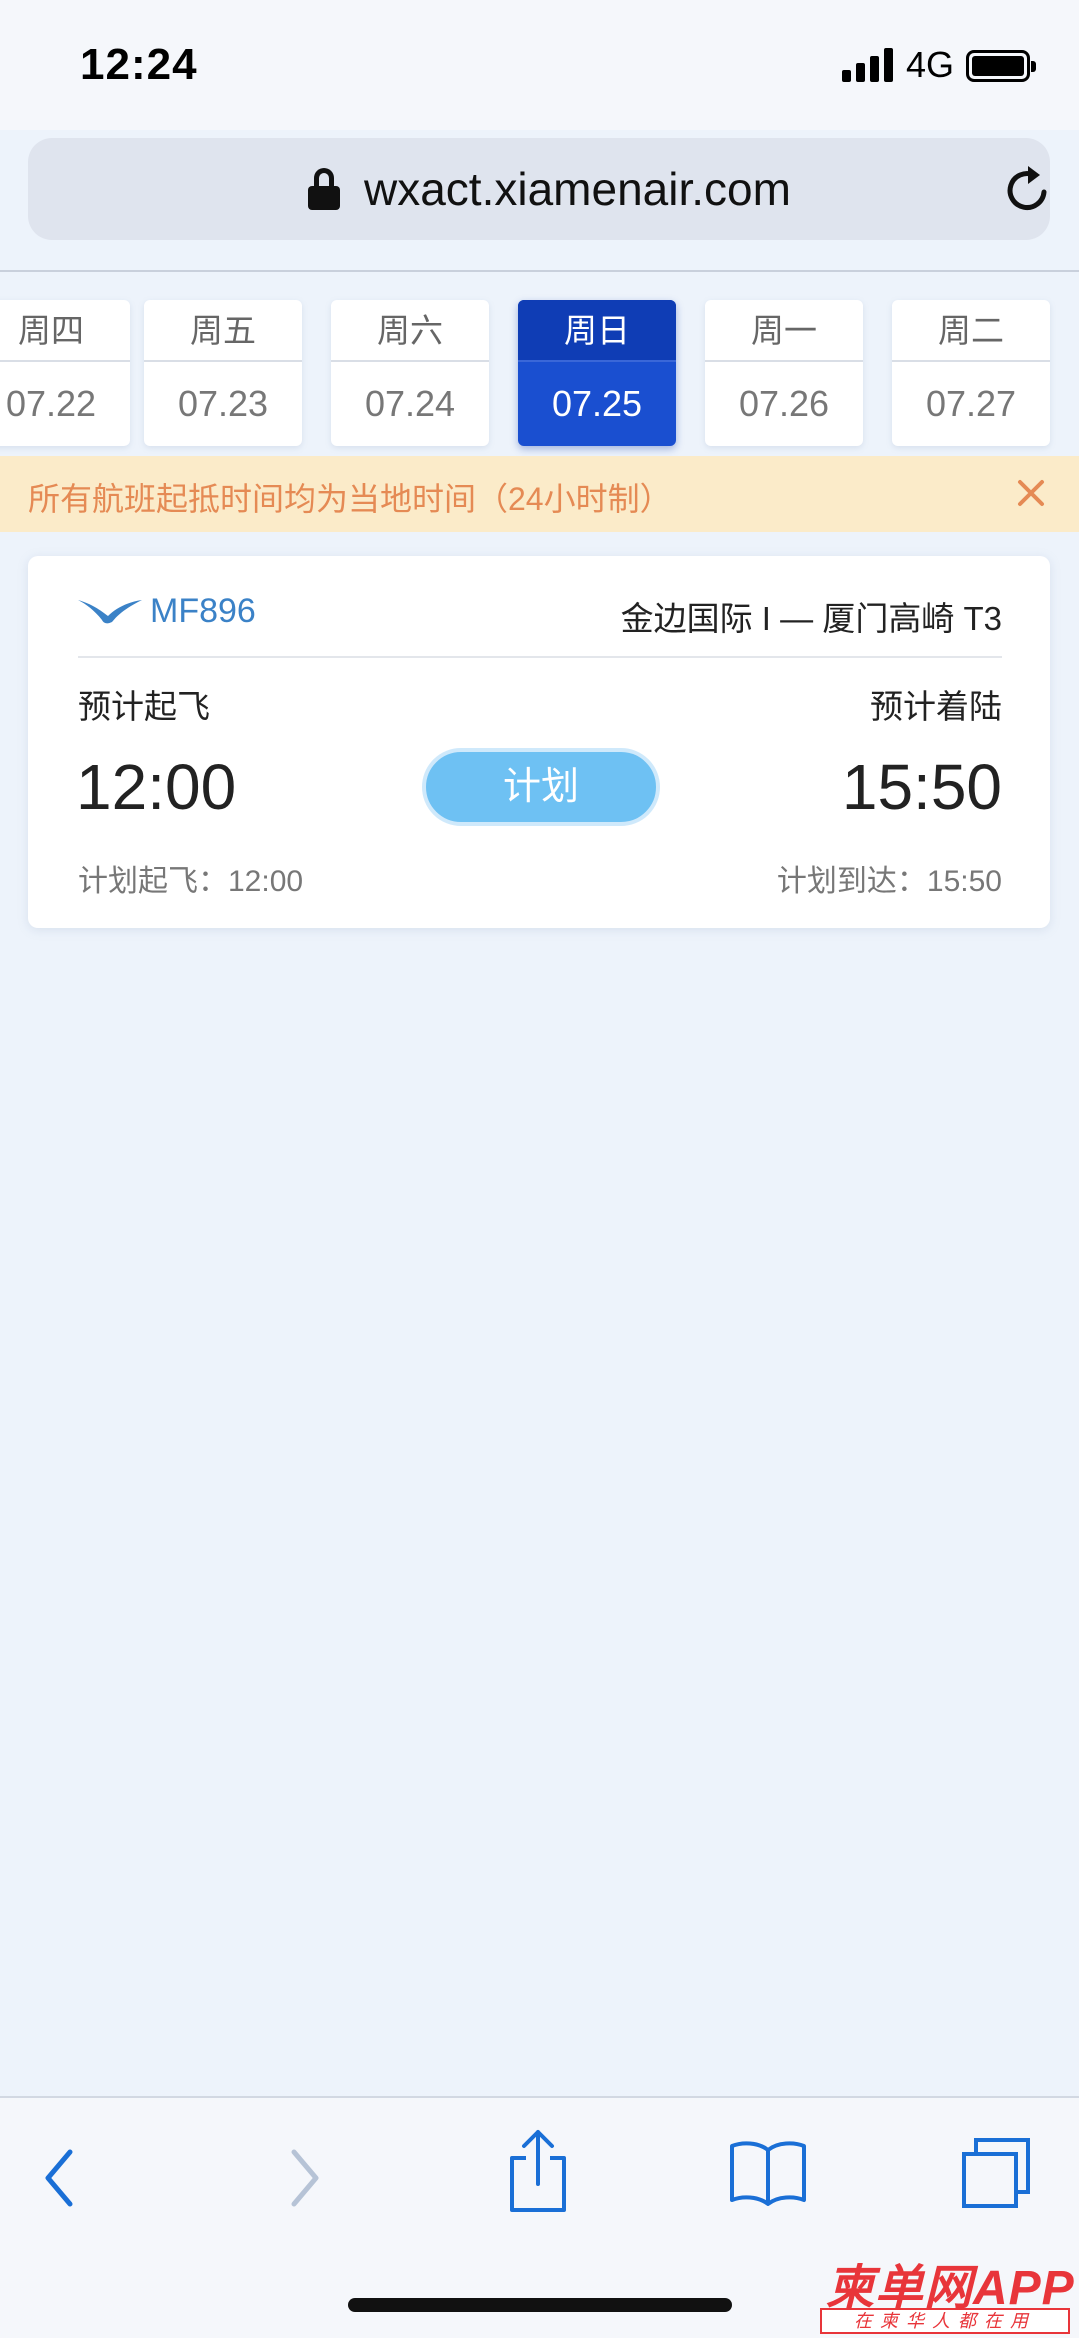 Image resolution: width=1079 pixels, height=2338 pixels. Describe the element at coordinates (768, 2172) in the screenshot. I see `bookmarks-icon` at that location.